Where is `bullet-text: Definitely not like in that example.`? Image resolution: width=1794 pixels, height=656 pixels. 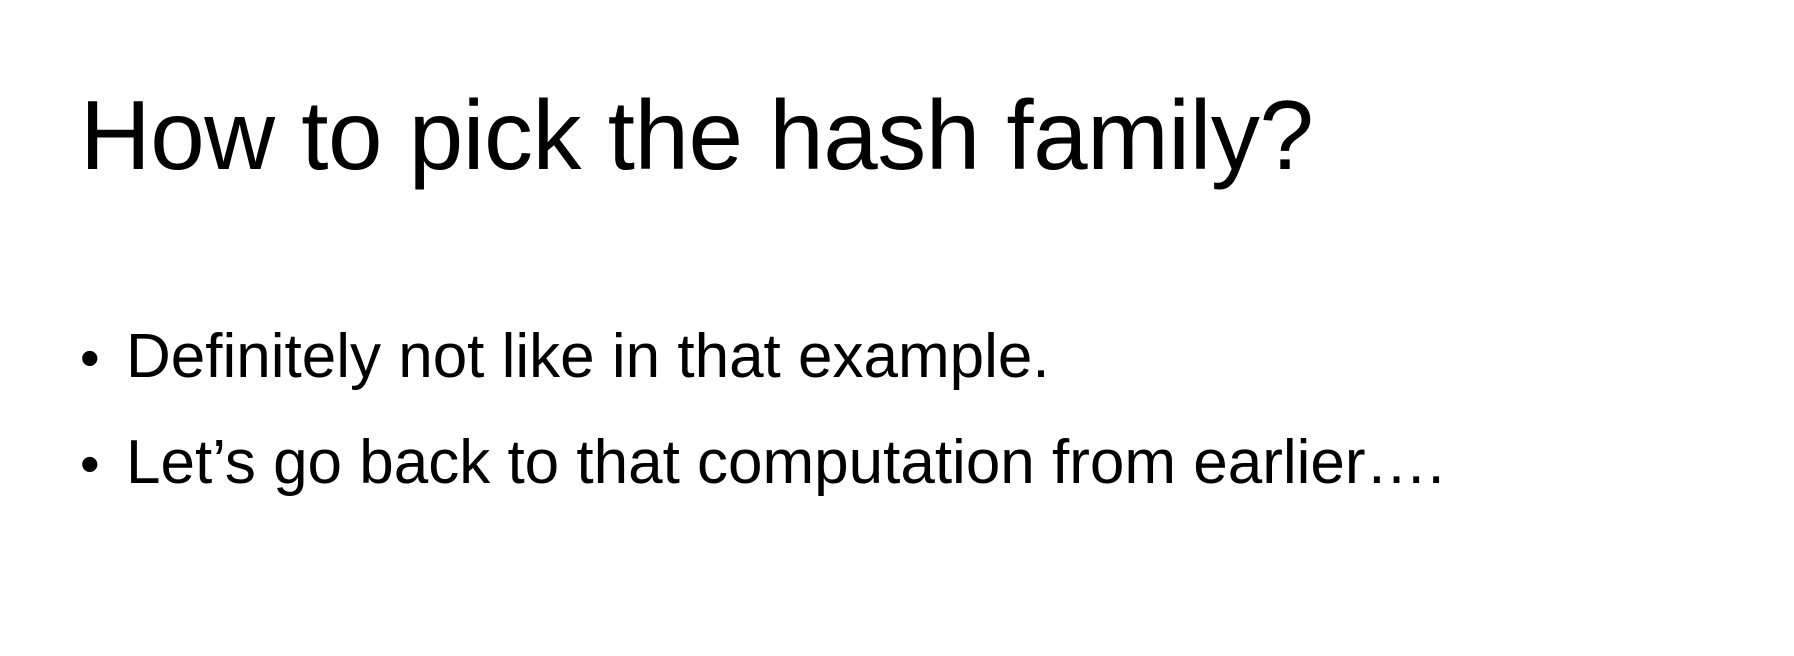
bullet-text: Definitely not like in that example. is located at coordinates (588, 356).